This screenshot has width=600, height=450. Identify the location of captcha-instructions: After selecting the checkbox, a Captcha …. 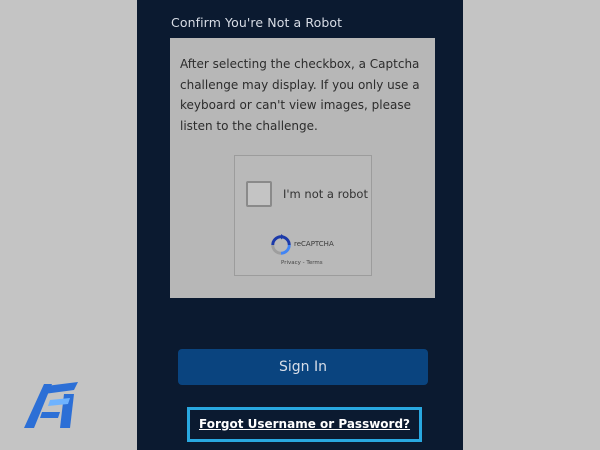
(300, 95).